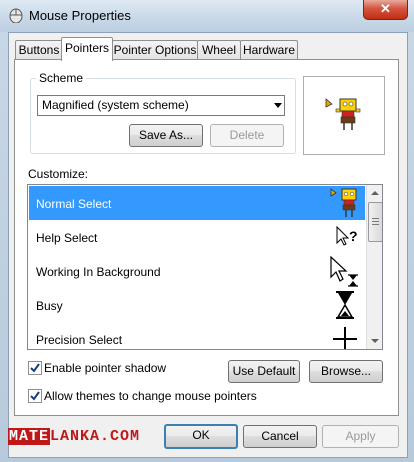 This screenshot has height=462, width=414. I want to click on mouse-icon, so click(16, 15).